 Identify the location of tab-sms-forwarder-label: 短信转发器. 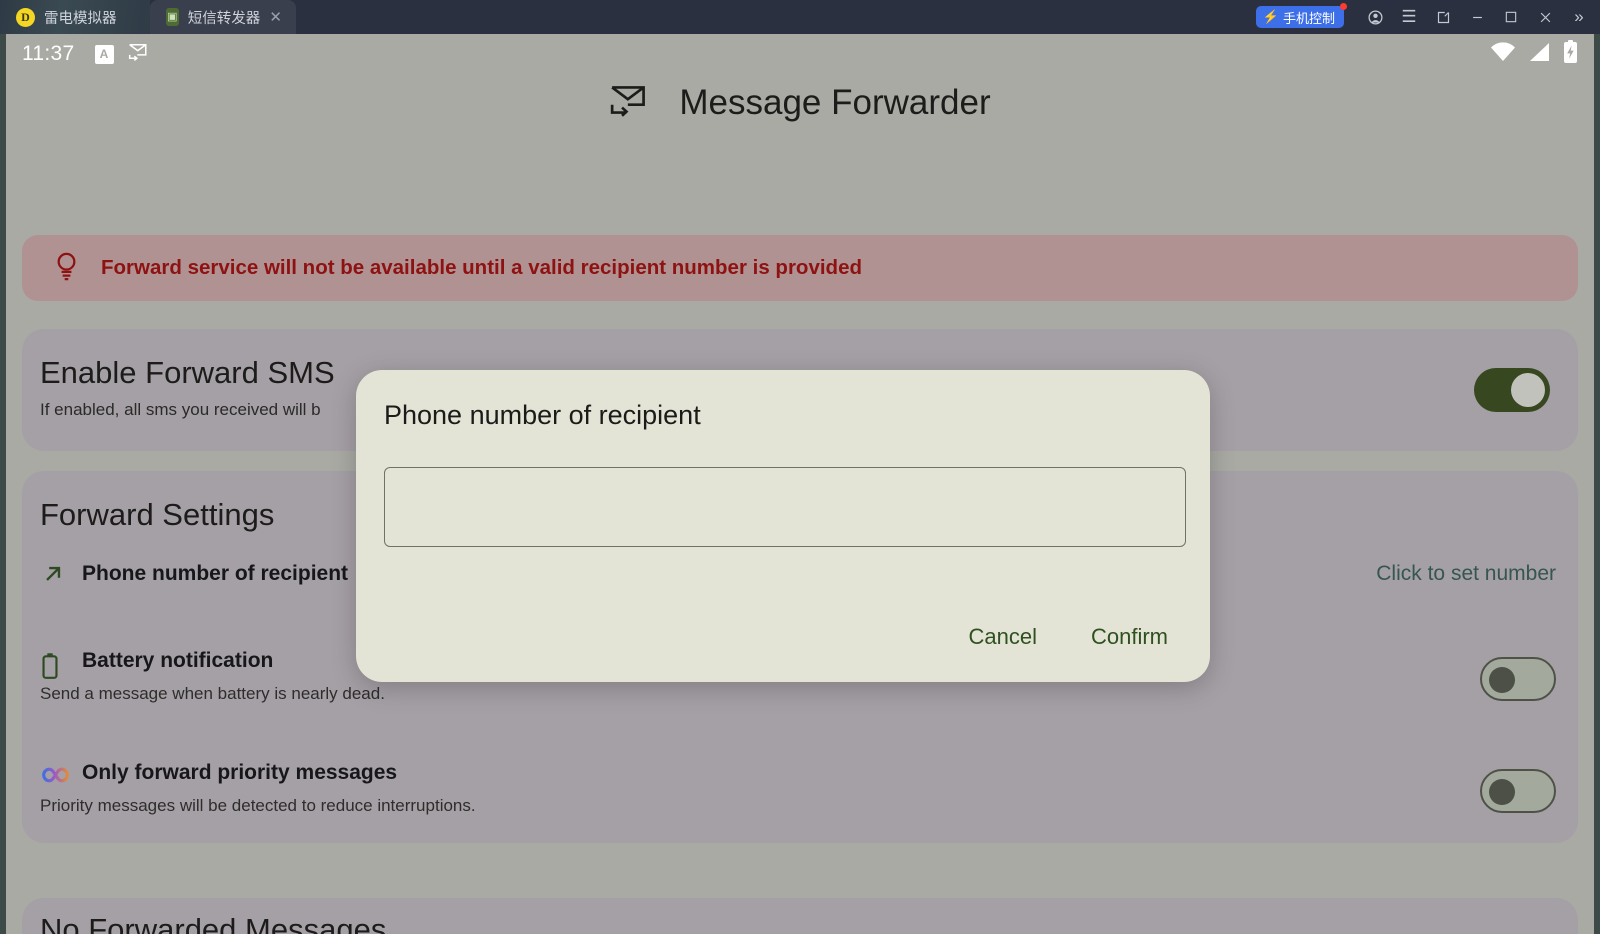
(224, 18).